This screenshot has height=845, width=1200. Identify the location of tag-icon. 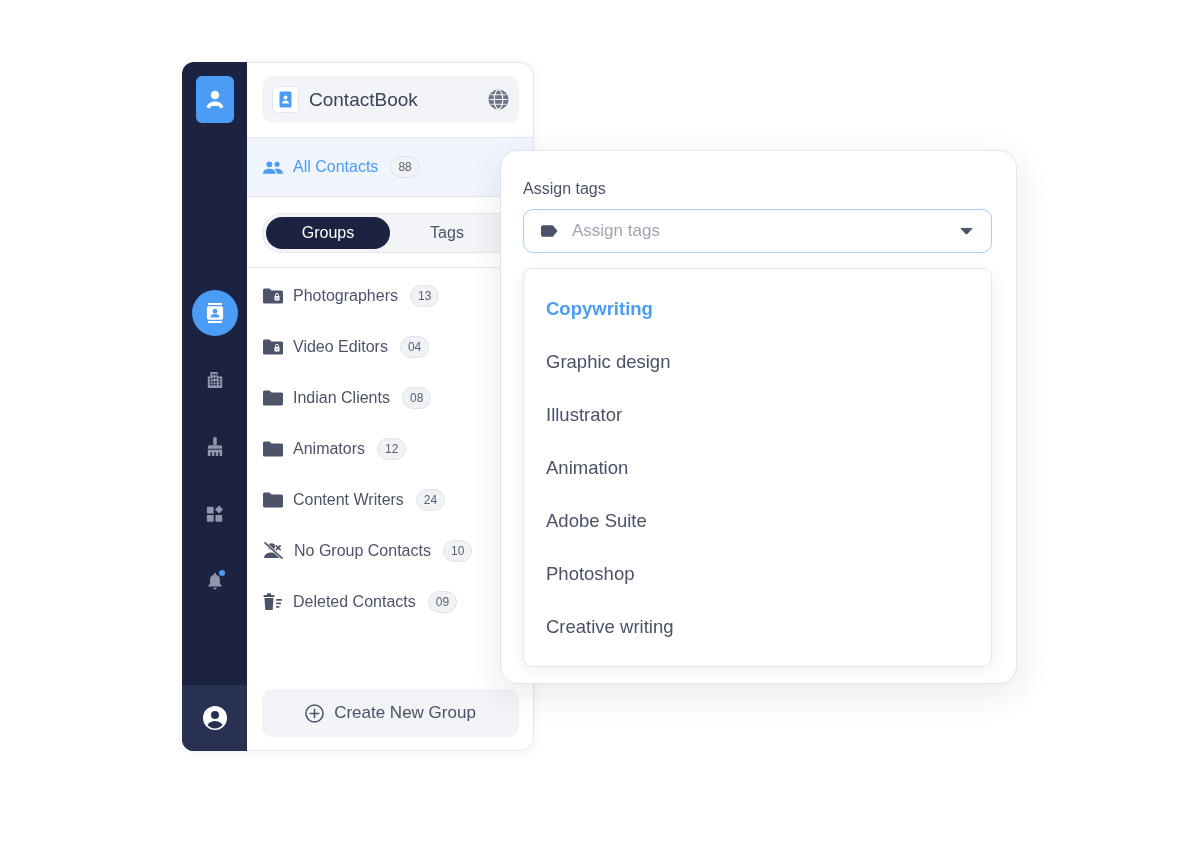
(549, 231).